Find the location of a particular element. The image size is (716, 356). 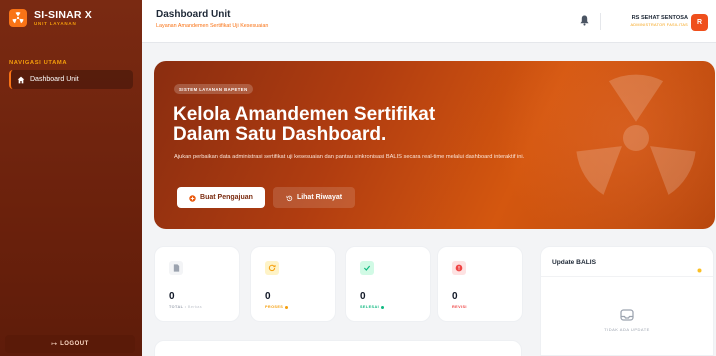

view-history-label: Lihat Riwayat is located at coordinates (319, 197).